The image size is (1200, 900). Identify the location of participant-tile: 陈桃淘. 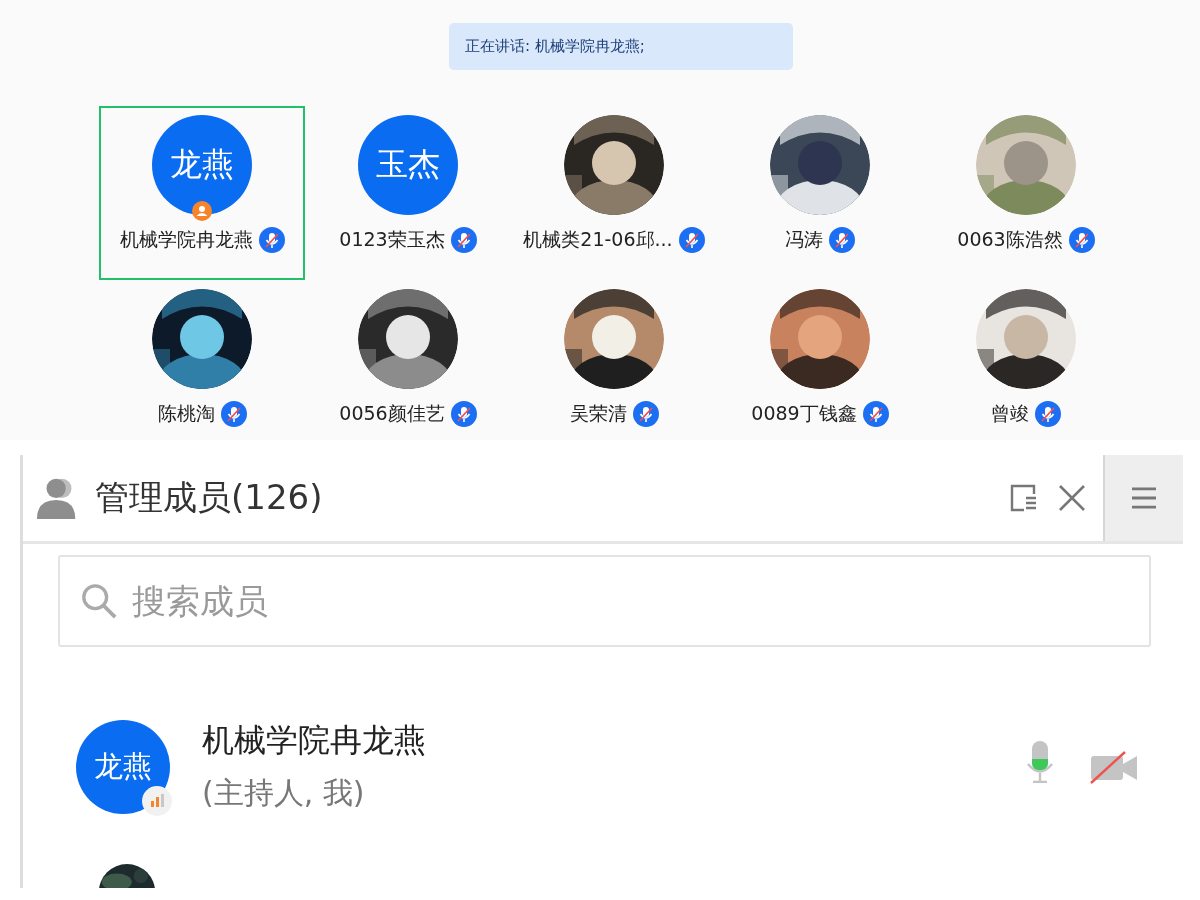
(202, 360).